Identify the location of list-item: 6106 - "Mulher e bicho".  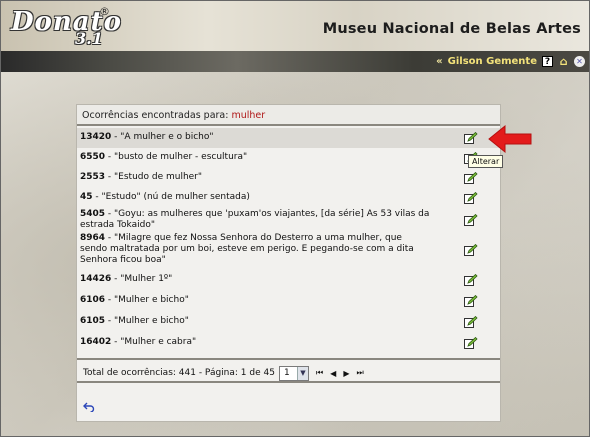
(288, 301).